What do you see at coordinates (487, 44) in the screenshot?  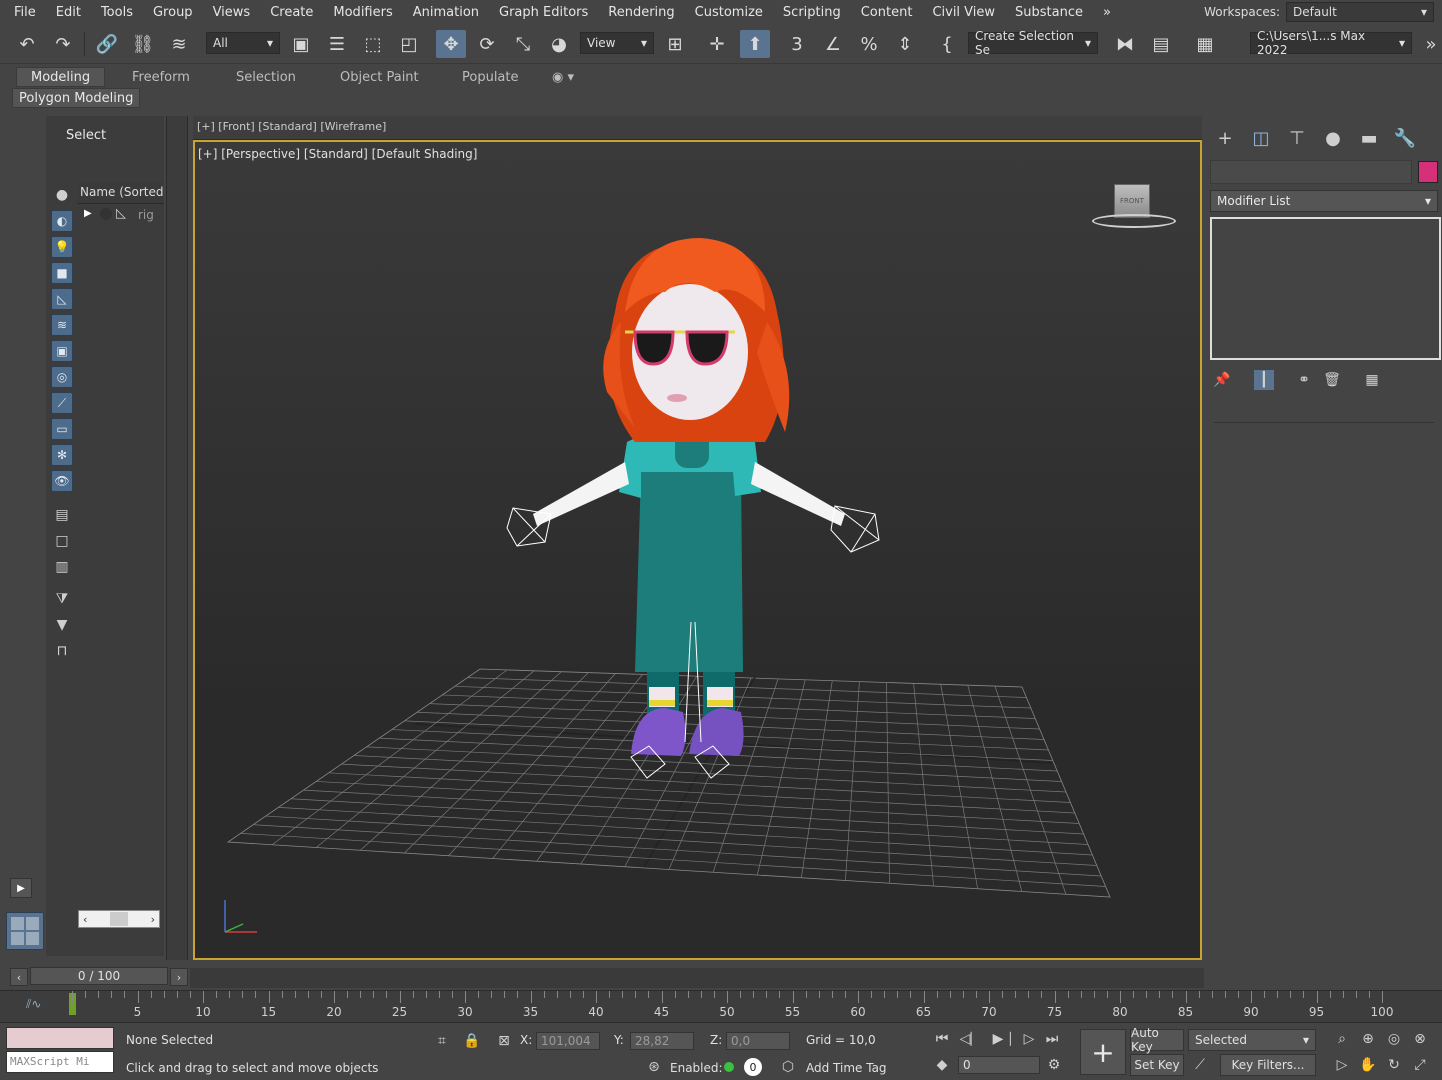 I see `select-and-rotate-icon: ⟳` at bounding box center [487, 44].